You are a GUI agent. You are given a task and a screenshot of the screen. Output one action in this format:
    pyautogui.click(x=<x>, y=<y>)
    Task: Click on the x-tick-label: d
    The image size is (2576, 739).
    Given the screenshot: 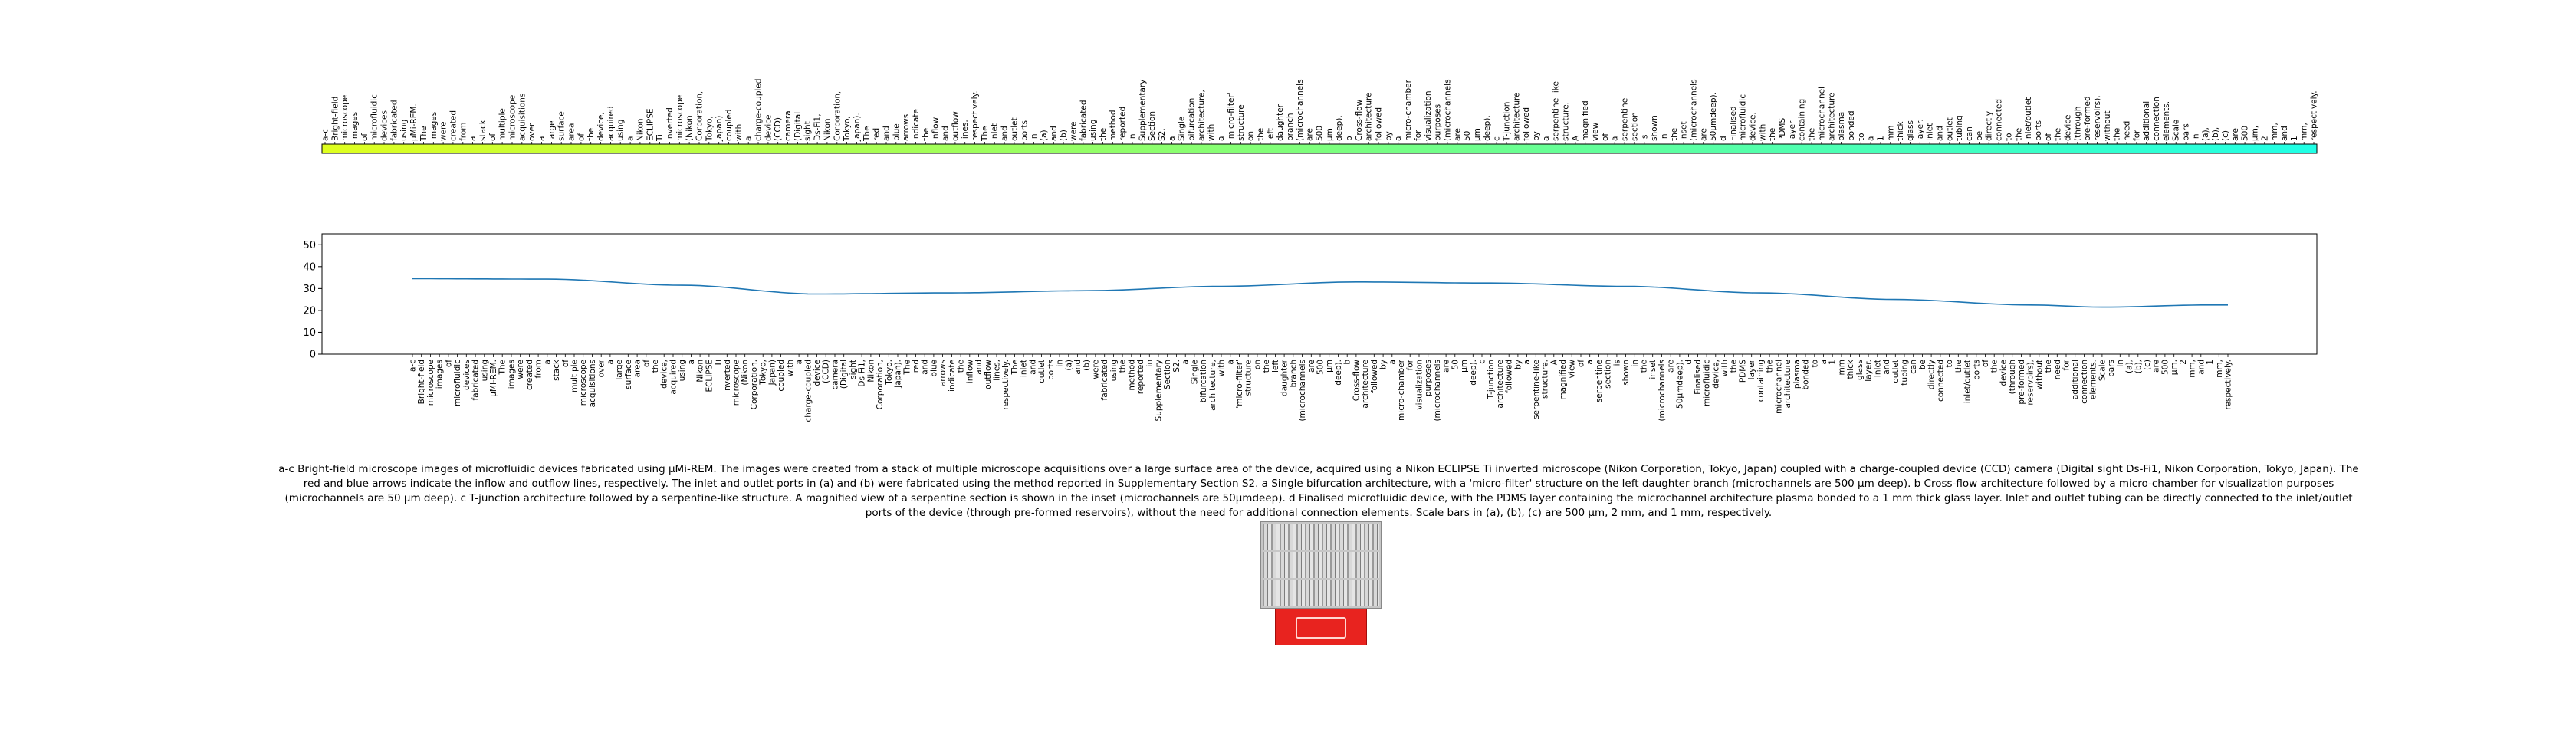 What is the action you would take?
    pyautogui.click(x=1689, y=362)
    